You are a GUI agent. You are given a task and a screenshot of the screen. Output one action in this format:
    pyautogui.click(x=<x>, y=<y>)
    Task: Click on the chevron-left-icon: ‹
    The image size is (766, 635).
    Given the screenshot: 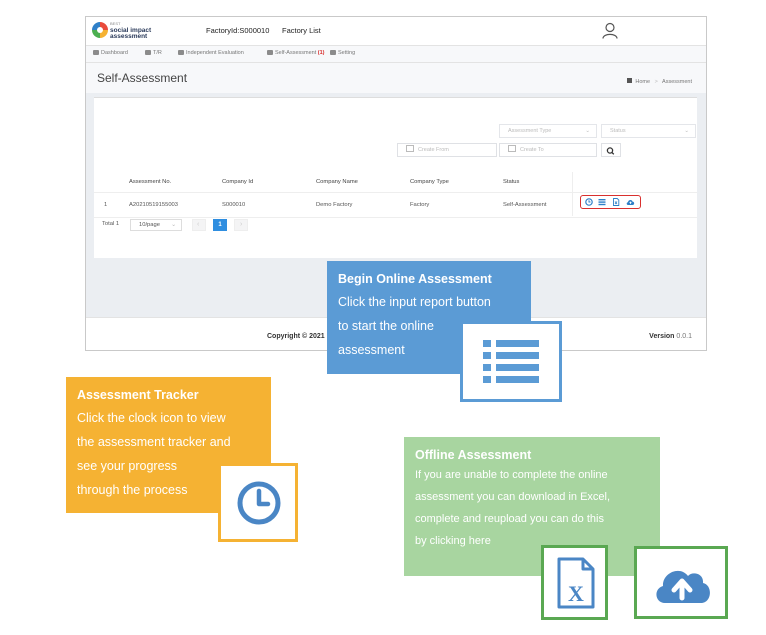 What is the action you would take?
    pyautogui.click(x=198, y=224)
    